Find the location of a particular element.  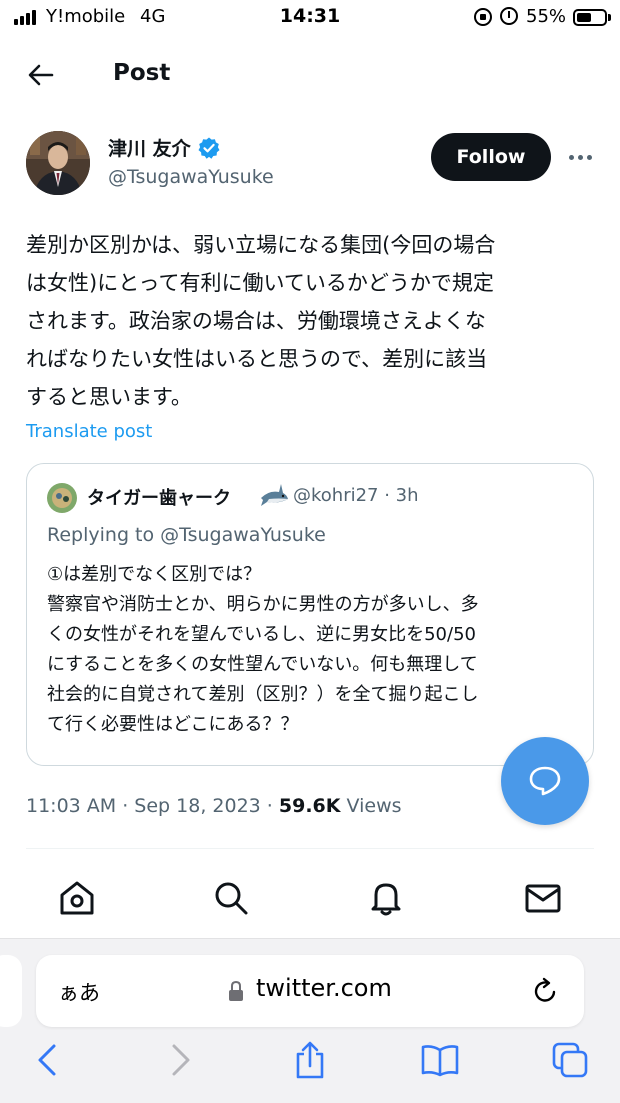

quote-author-name: タイガー歯ャーク is located at coordinates (159, 498).